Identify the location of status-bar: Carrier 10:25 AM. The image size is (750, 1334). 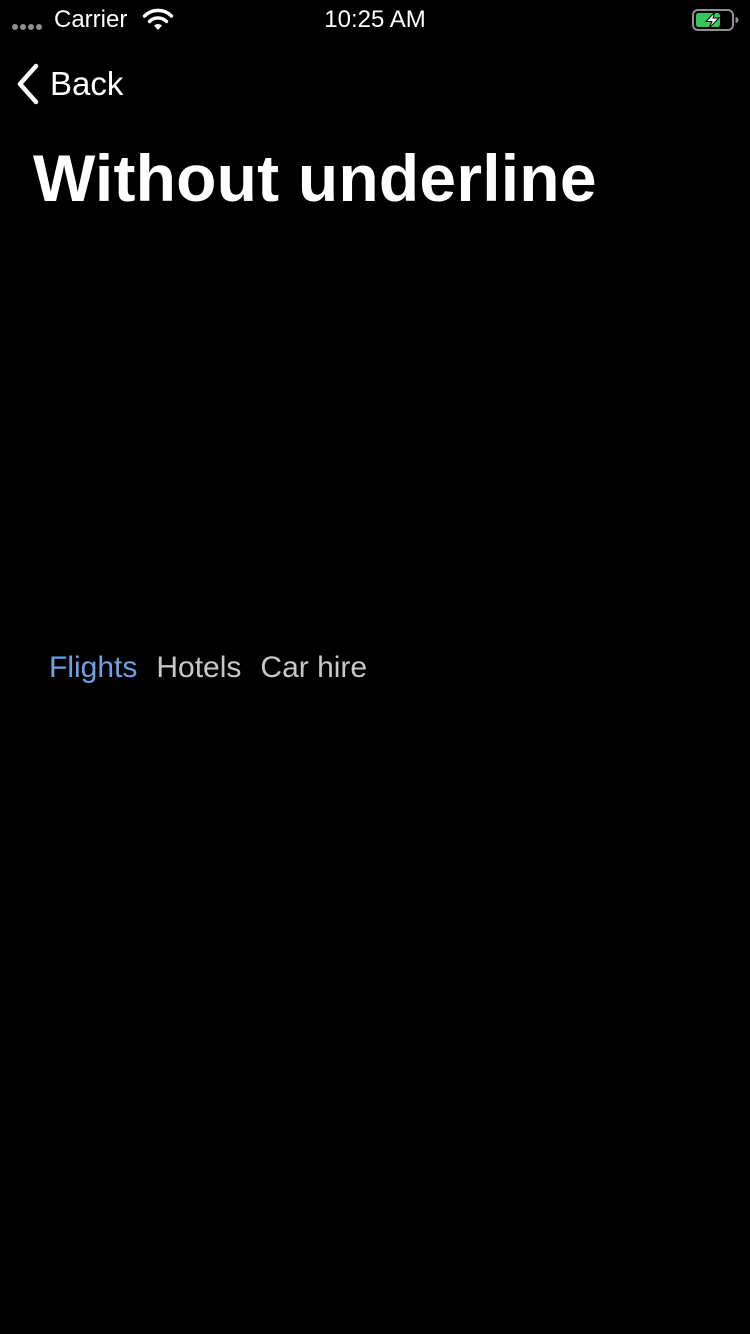
(375, 20).